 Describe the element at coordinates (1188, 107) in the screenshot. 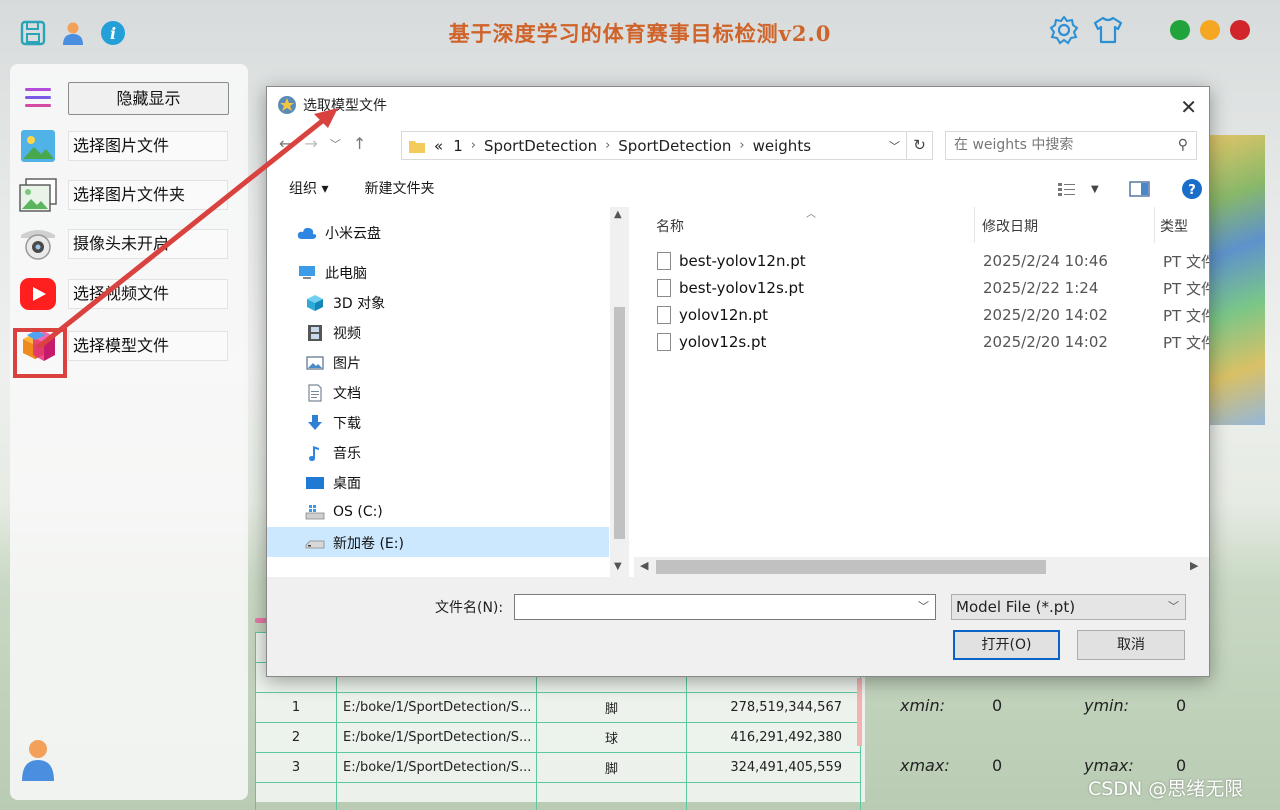

I see `dialog-close-icon: ✕` at that location.